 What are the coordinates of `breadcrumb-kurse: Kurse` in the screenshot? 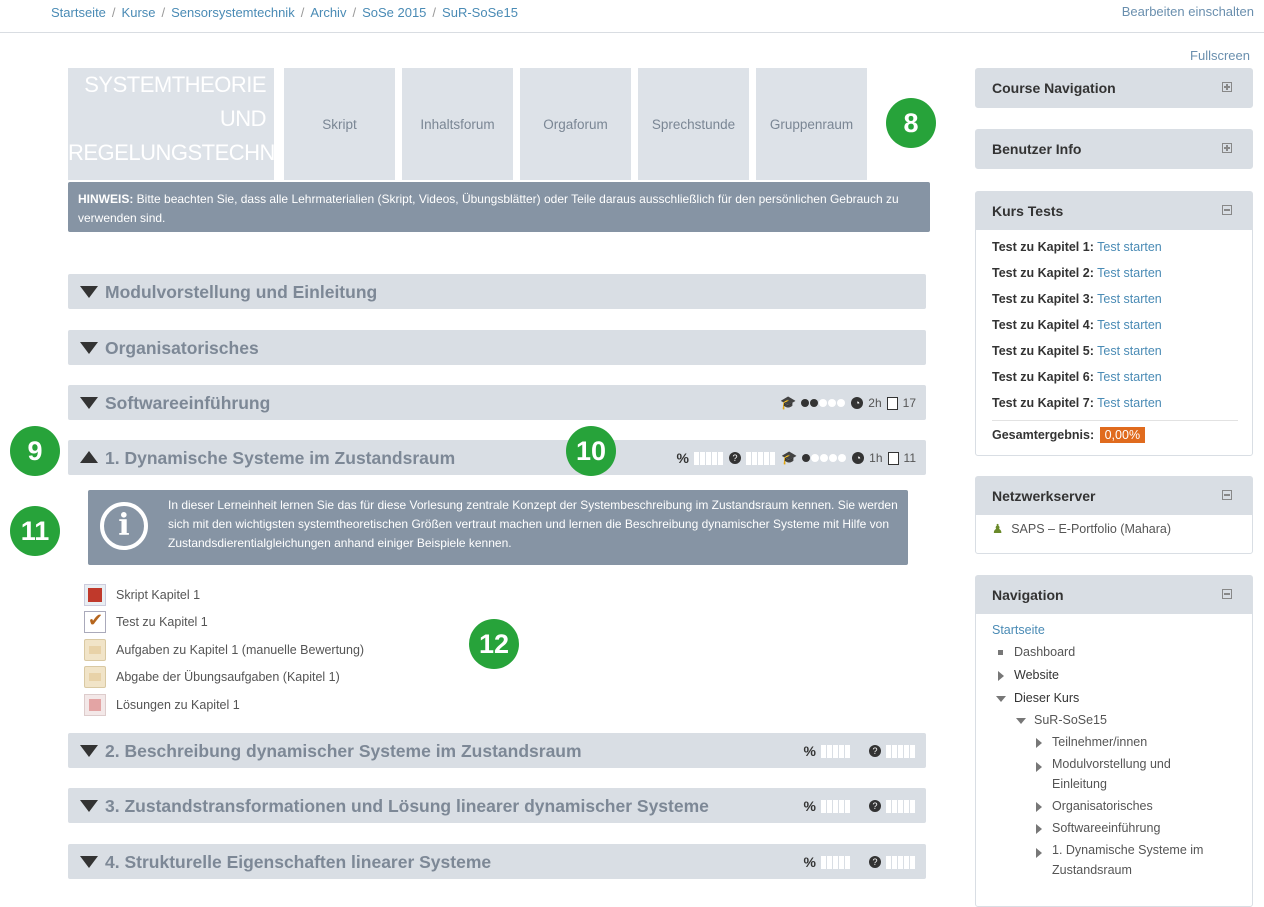 It's located at (139, 12).